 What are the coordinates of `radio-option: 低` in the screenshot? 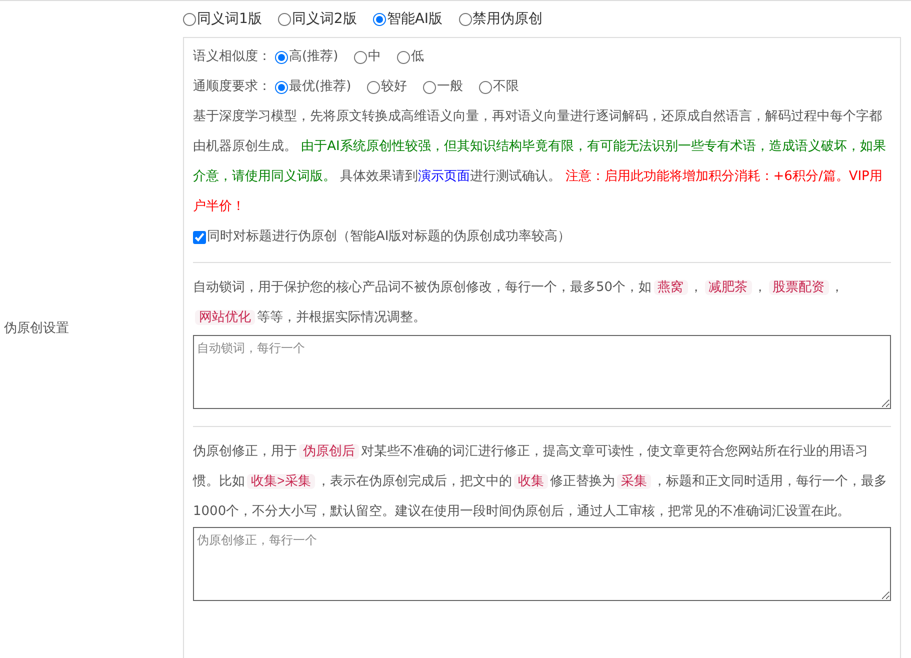 It's located at (410, 57).